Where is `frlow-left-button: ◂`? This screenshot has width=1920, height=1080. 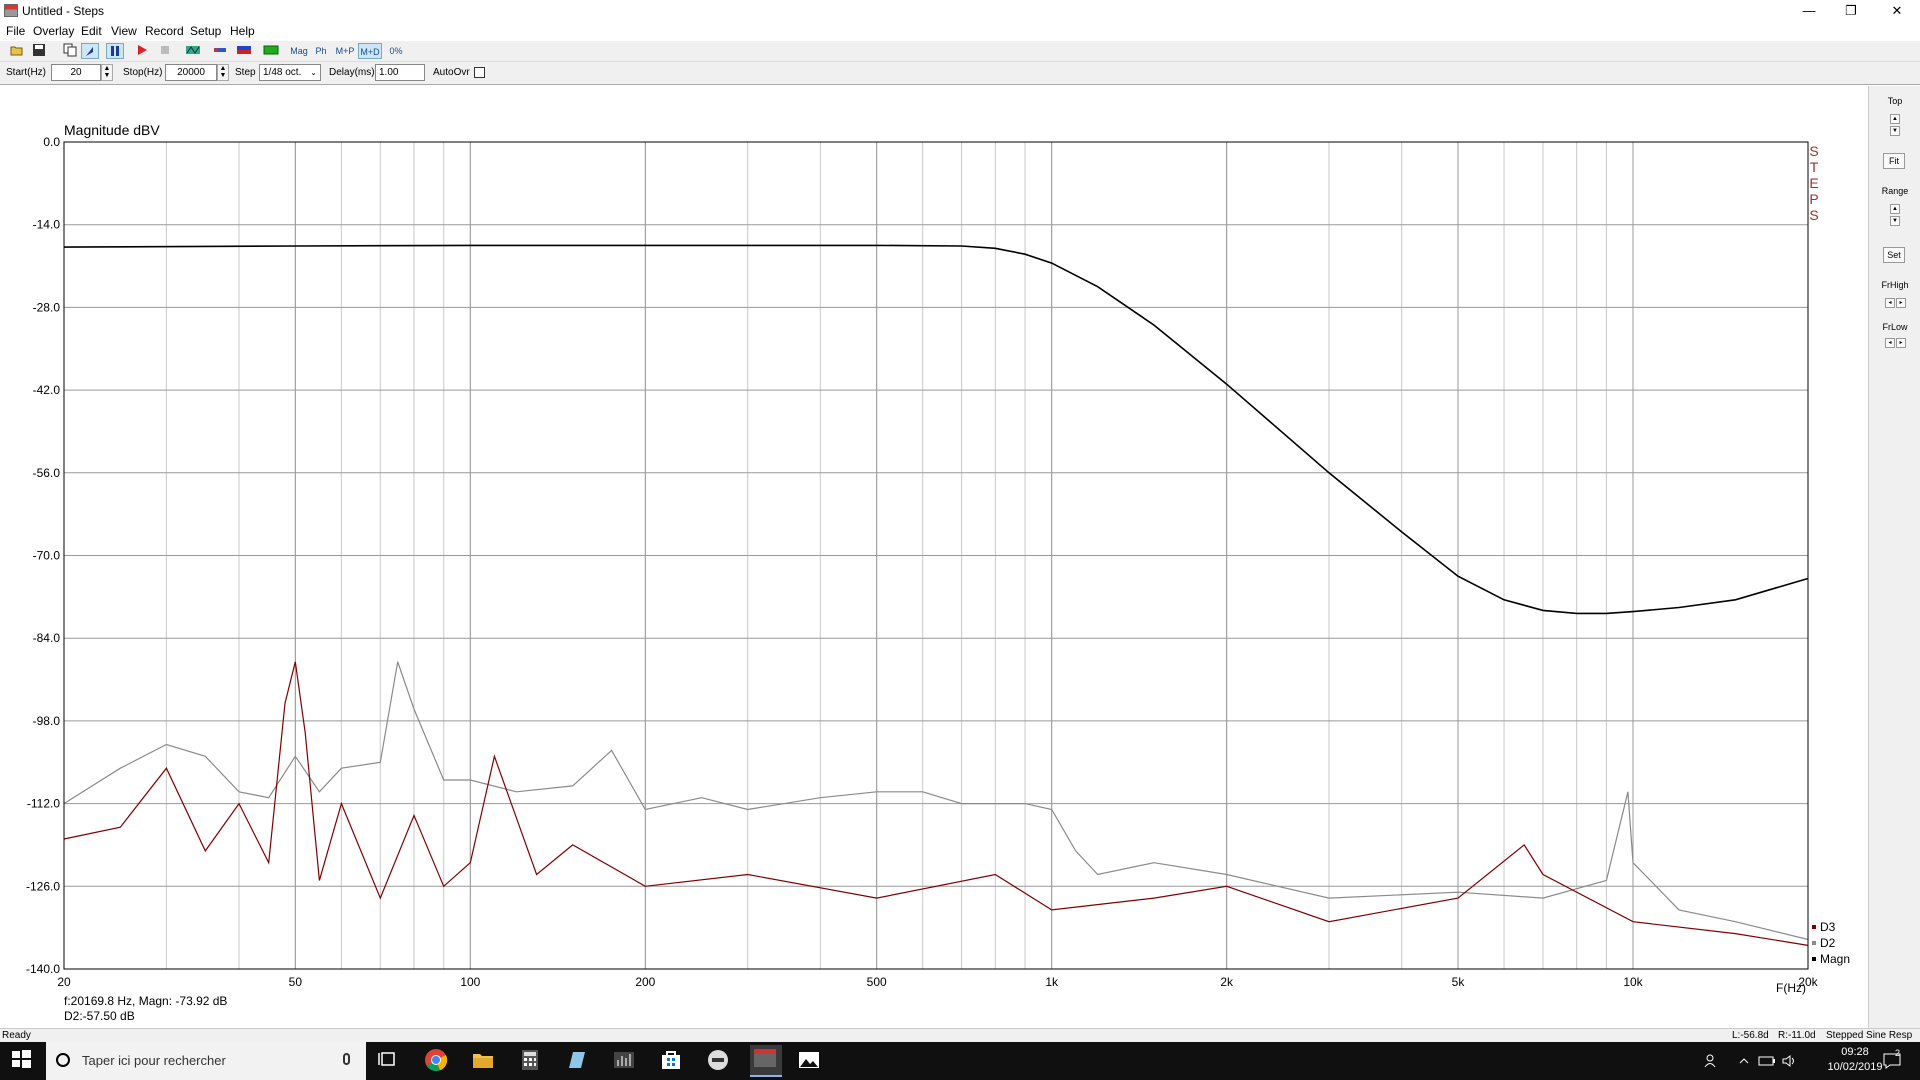 frlow-left-button: ◂ is located at coordinates (1890, 343).